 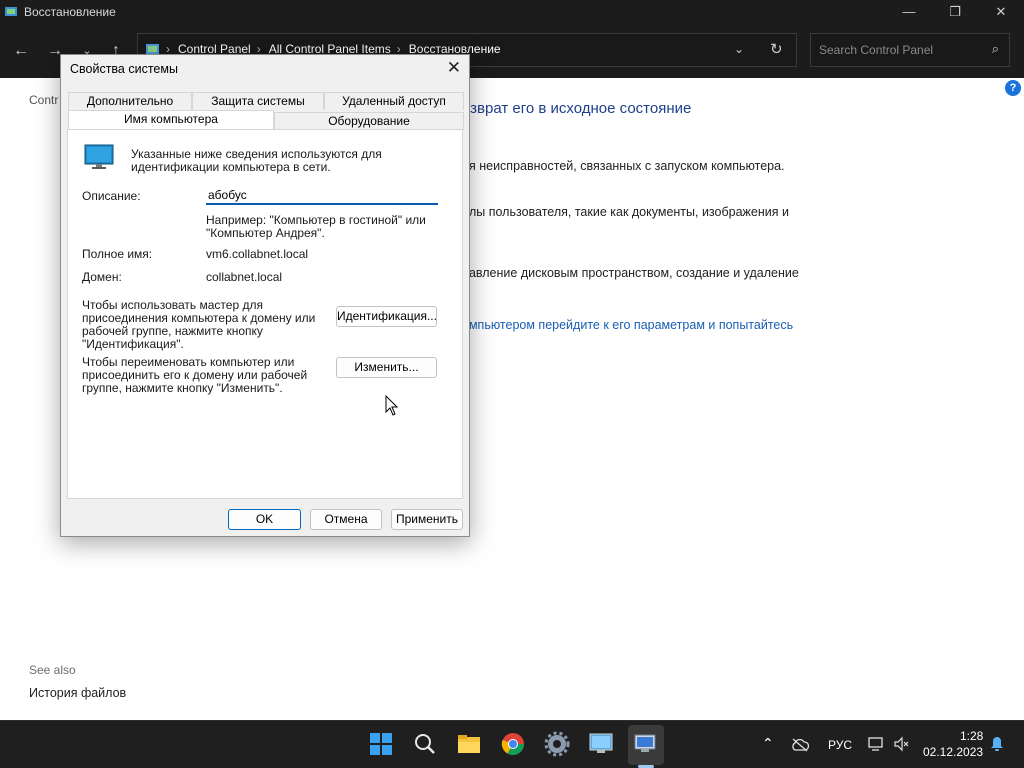 What do you see at coordinates (43, 100) in the screenshot?
I see `page-crumb: Contr` at bounding box center [43, 100].